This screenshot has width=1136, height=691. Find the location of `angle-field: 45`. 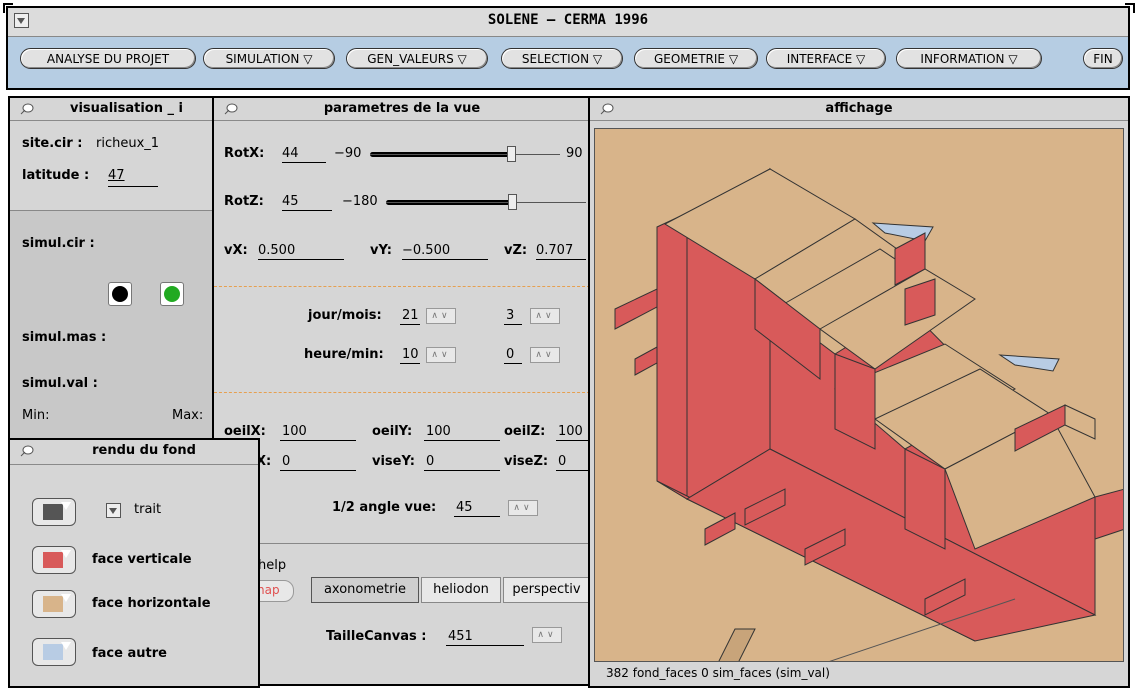

angle-field: 45 is located at coordinates (464, 507).